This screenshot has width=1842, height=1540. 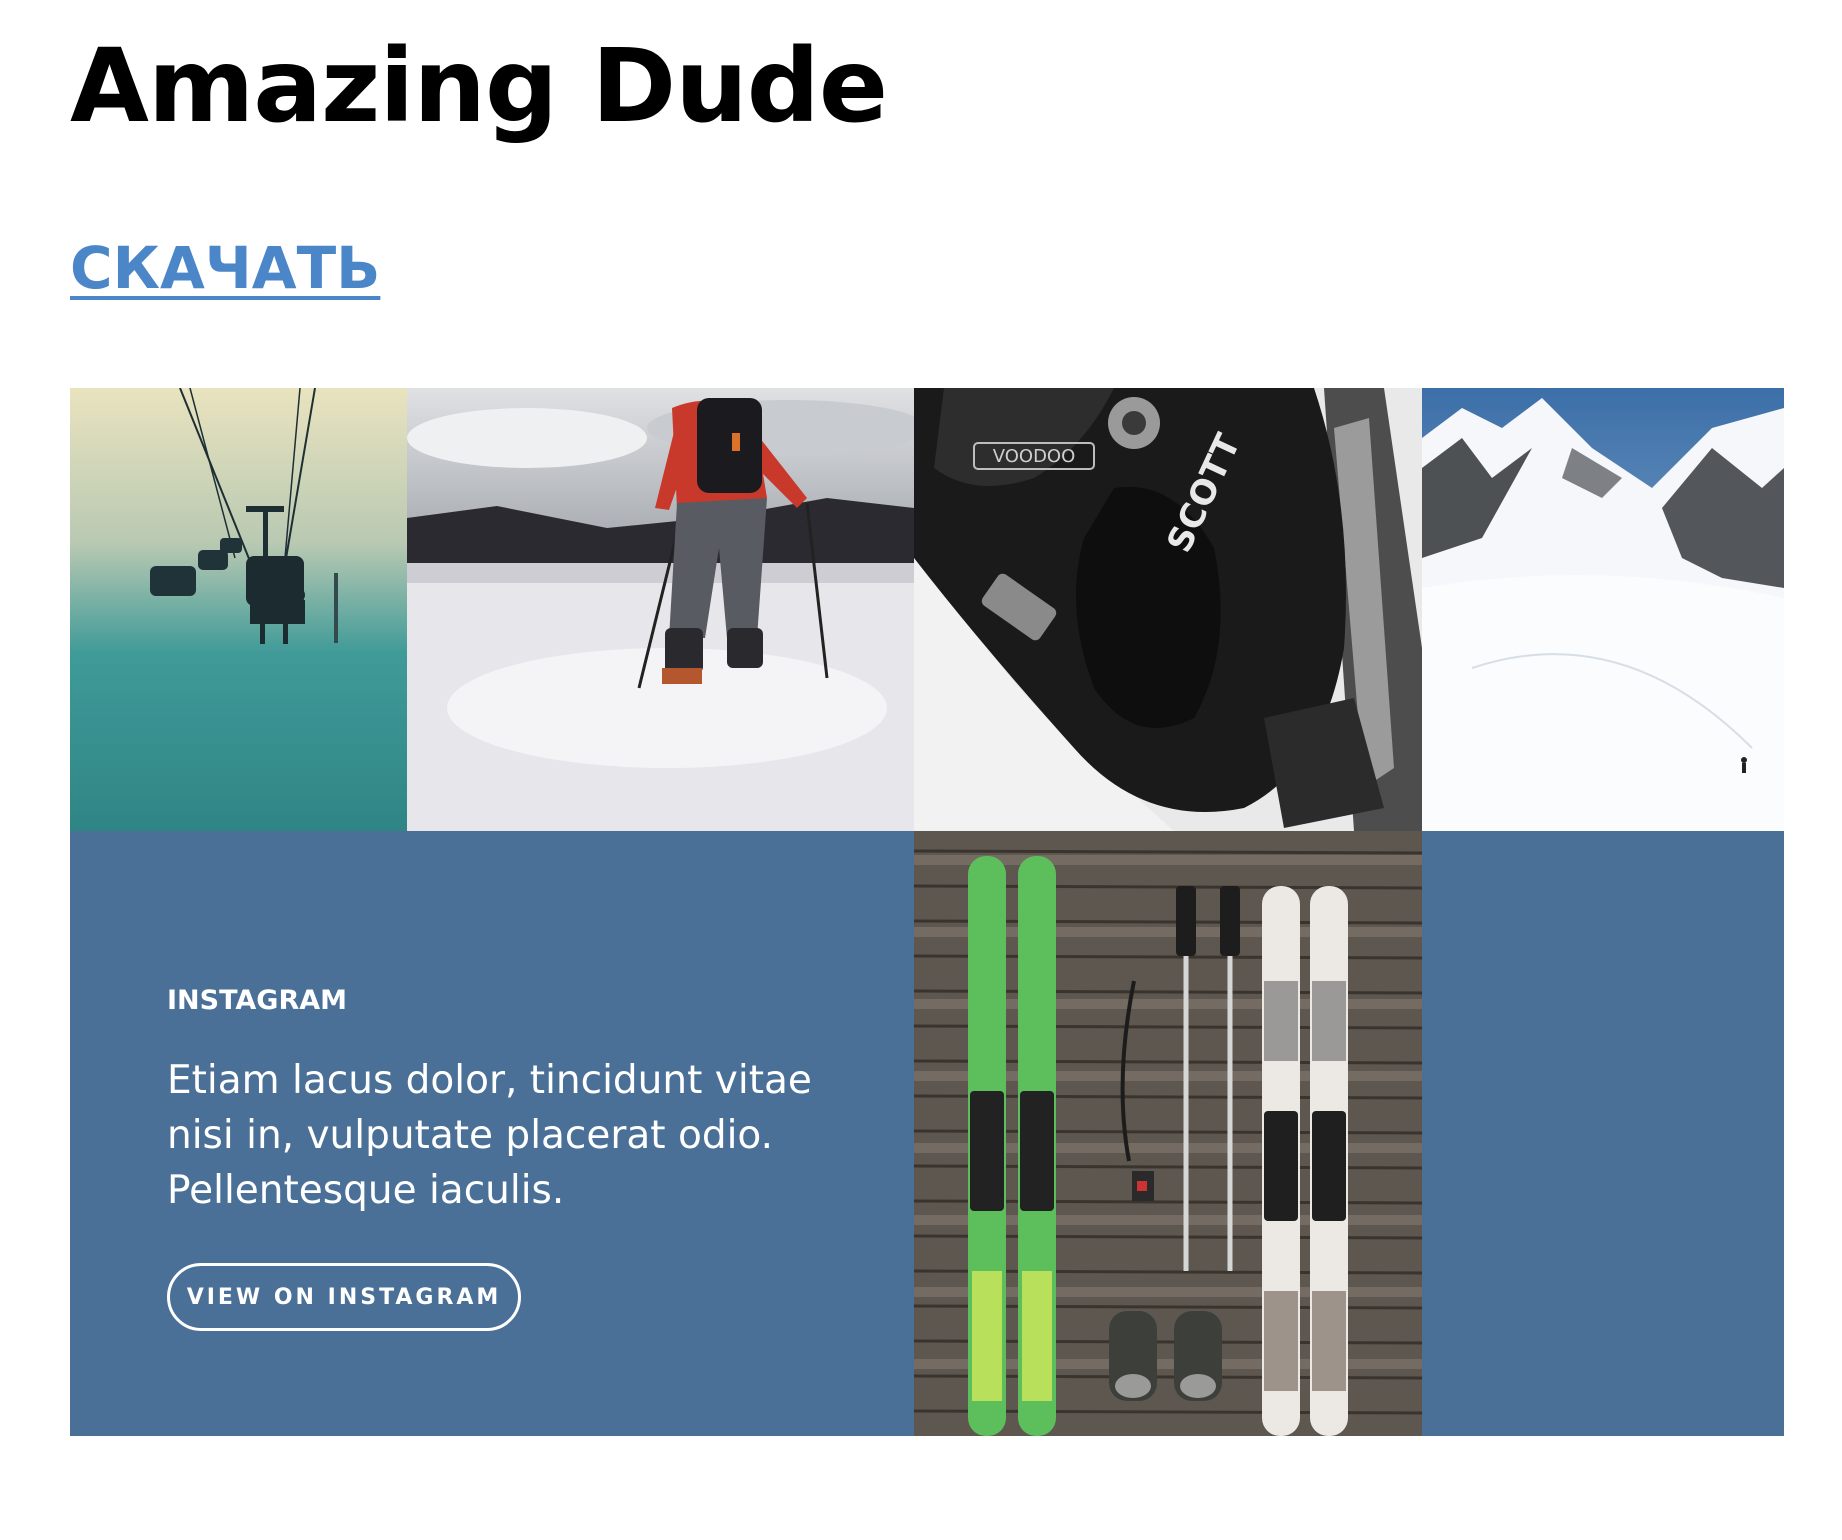 What do you see at coordinates (479, 86) in the screenshot?
I see `page-title: Amazing Dude` at bounding box center [479, 86].